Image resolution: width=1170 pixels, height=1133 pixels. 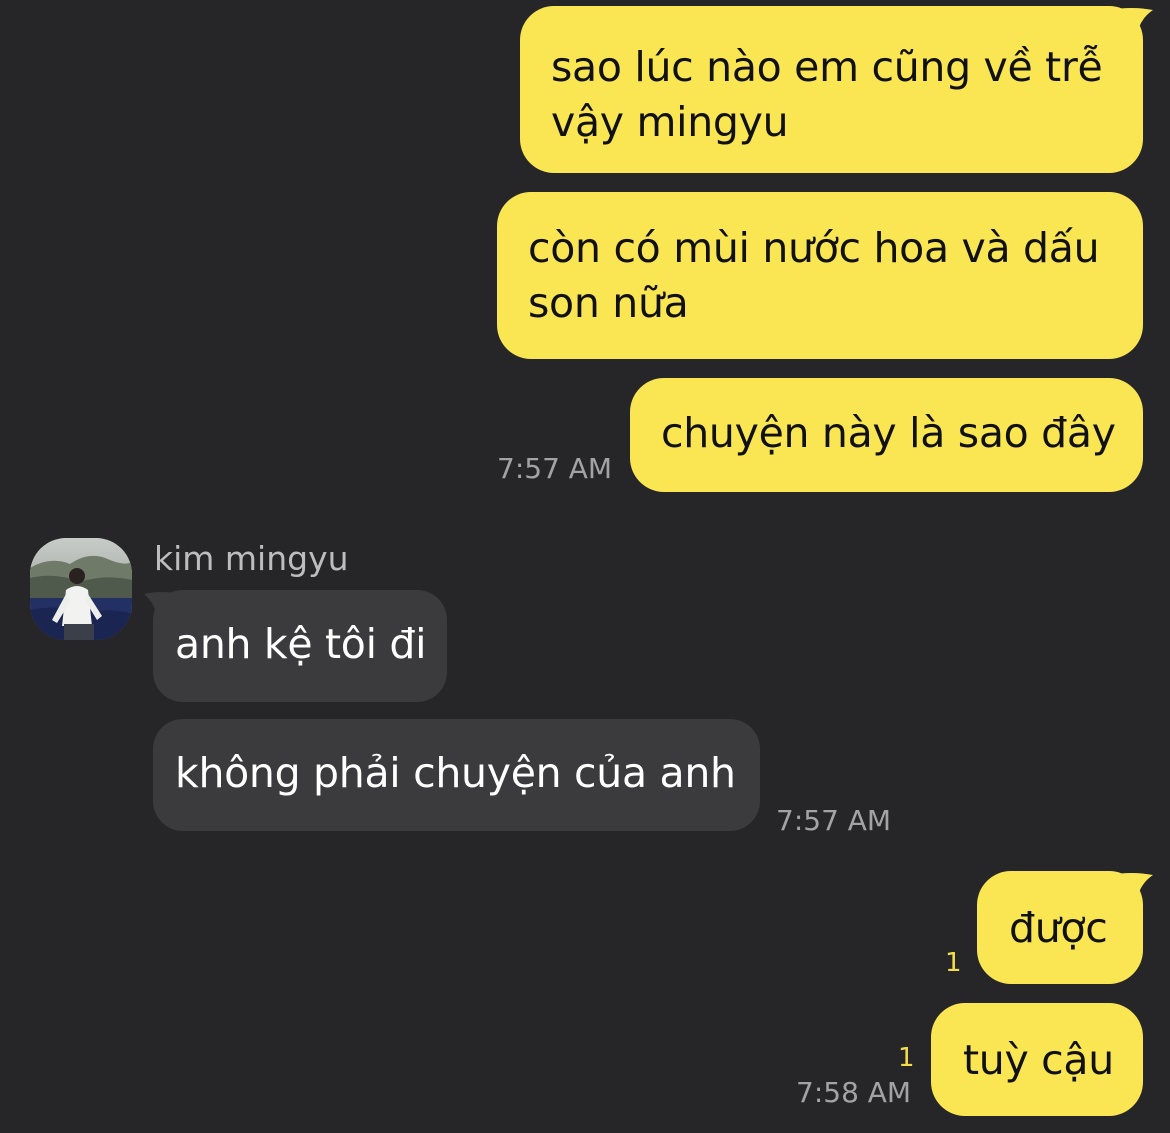 I want to click on message-text-line: sao lúc nào em cũng về trễ, so click(x=827, y=67).